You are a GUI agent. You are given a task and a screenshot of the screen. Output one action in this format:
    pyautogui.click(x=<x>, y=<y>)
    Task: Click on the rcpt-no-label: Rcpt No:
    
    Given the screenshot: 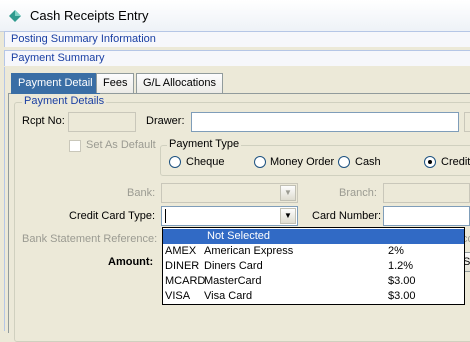 What is the action you would take?
    pyautogui.click(x=43, y=121)
    